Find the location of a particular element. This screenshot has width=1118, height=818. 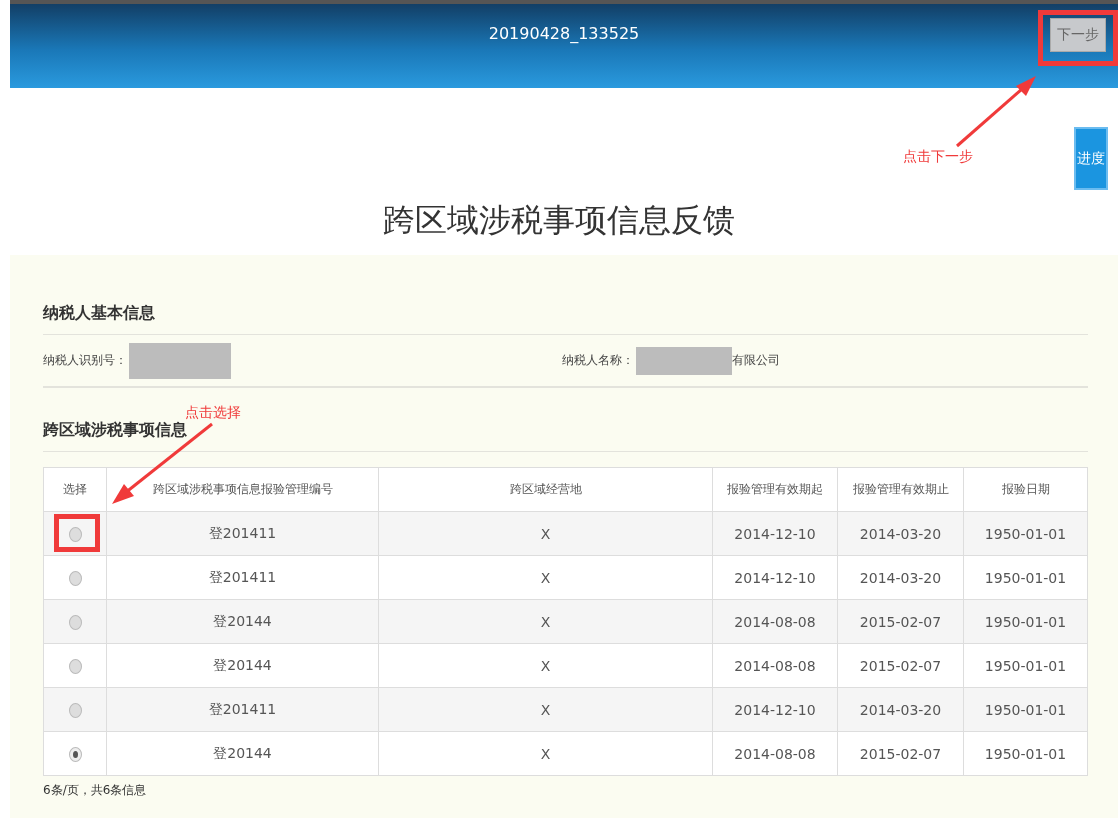

column-header: 报验日期 is located at coordinates (1025, 489).